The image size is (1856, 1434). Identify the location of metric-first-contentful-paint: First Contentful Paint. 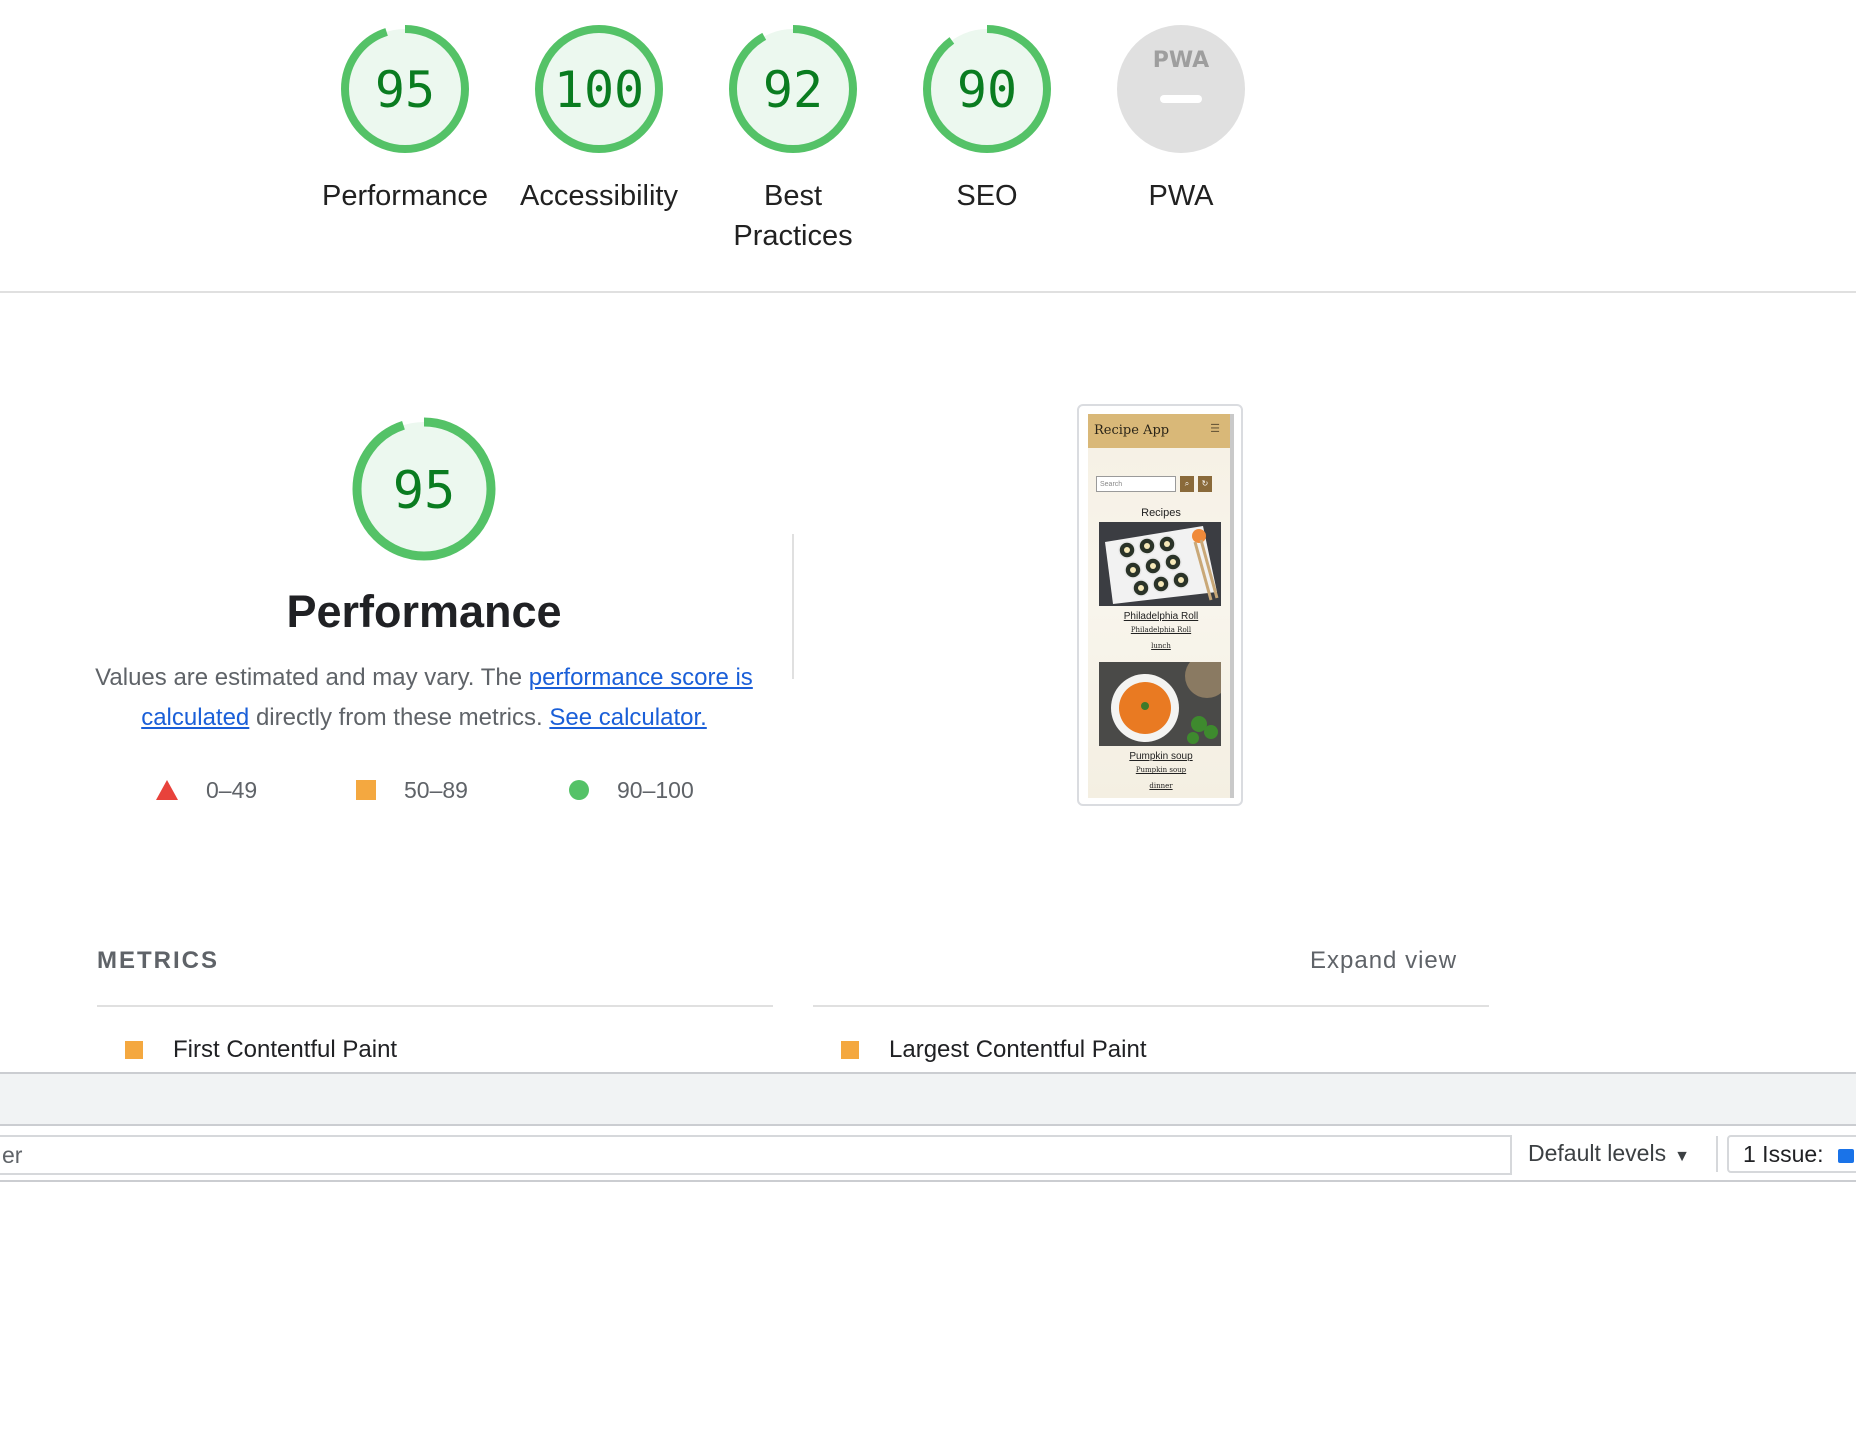
(261, 1050).